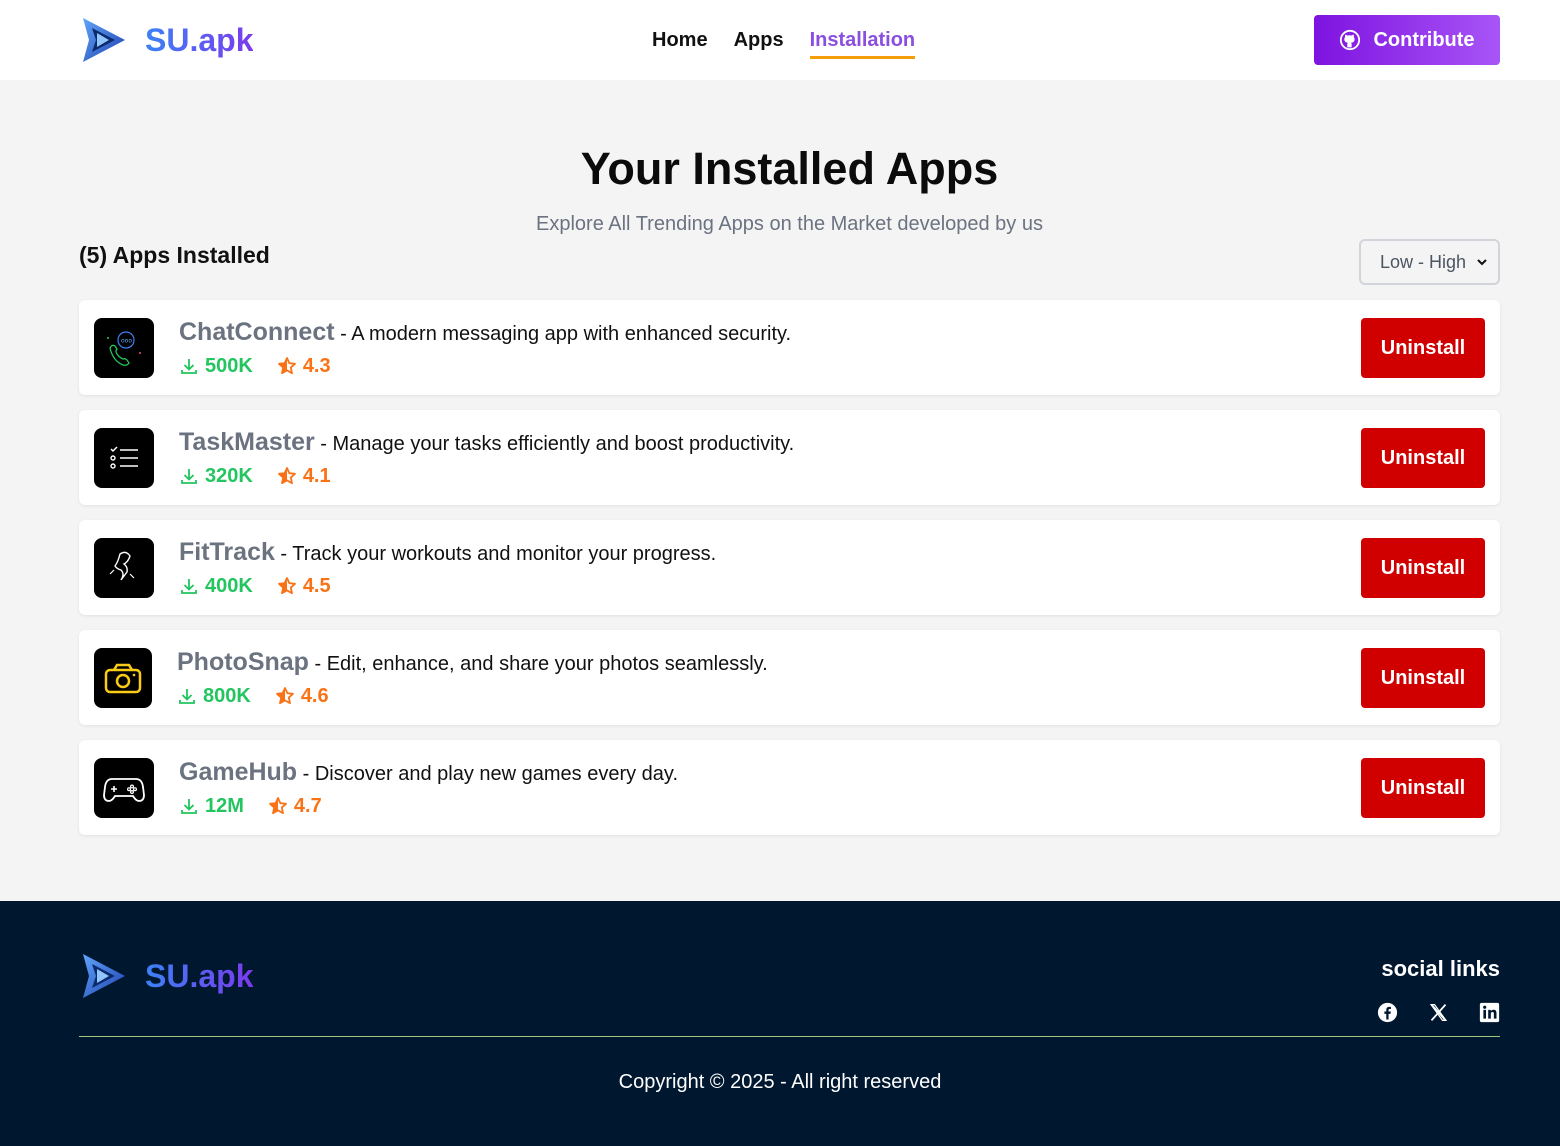 Image resolution: width=1560 pixels, height=1146 pixels. I want to click on downloads-count: 12M, so click(224, 805).